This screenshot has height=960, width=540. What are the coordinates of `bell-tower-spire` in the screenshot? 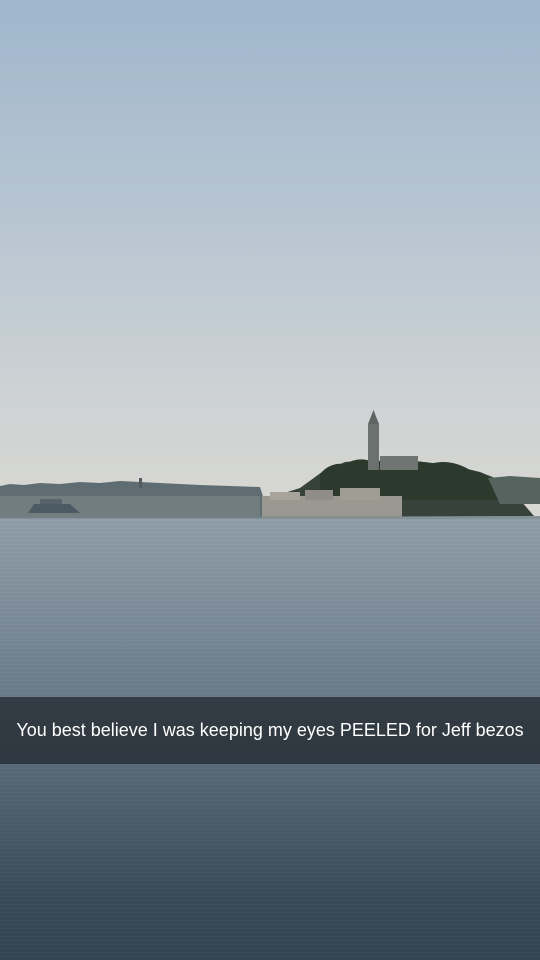 It's located at (373, 417).